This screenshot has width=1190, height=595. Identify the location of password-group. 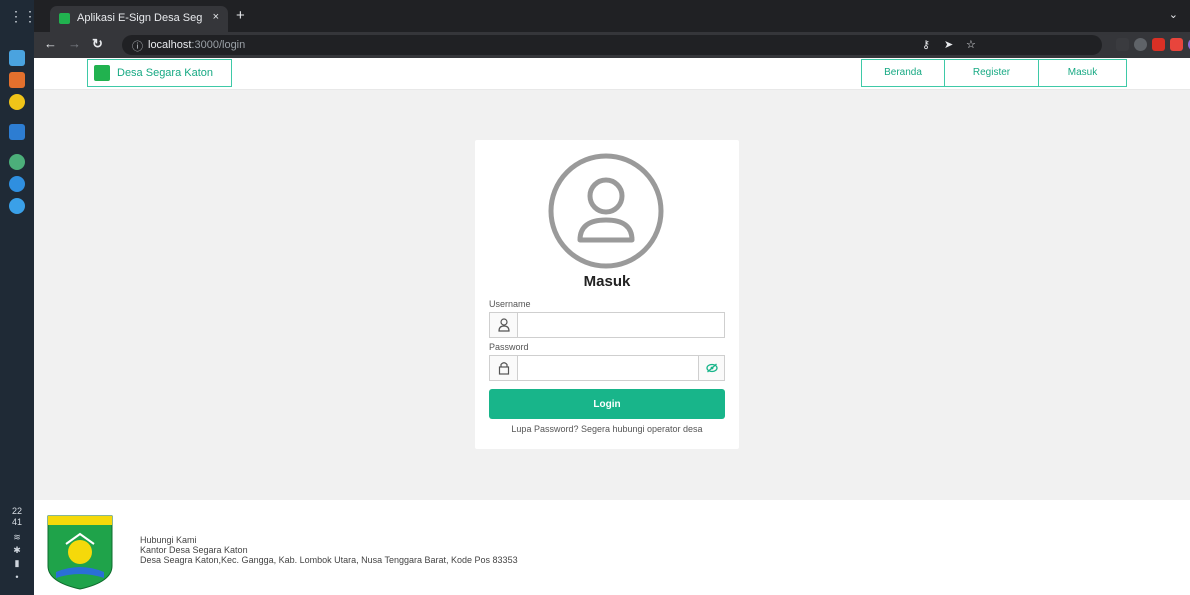
(607, 368).